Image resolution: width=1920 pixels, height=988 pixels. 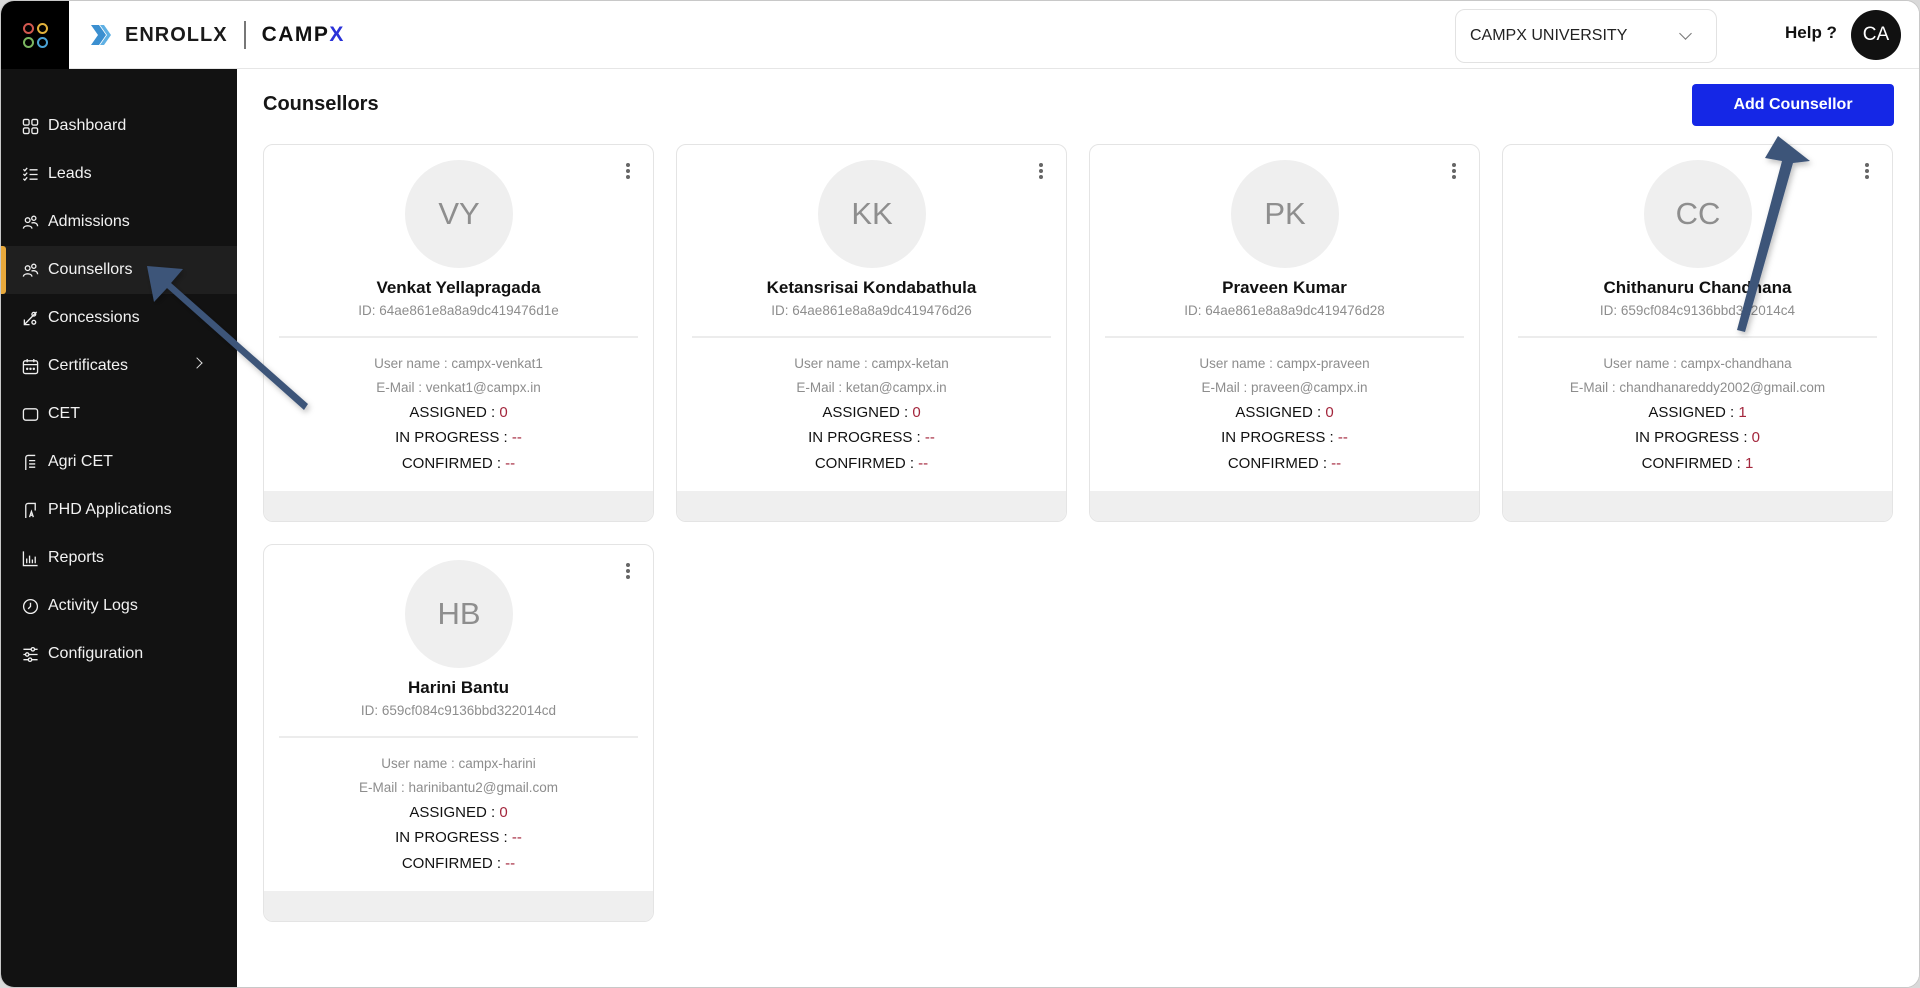 I want to click on app-switcher-button, so click(x=35, y=35).